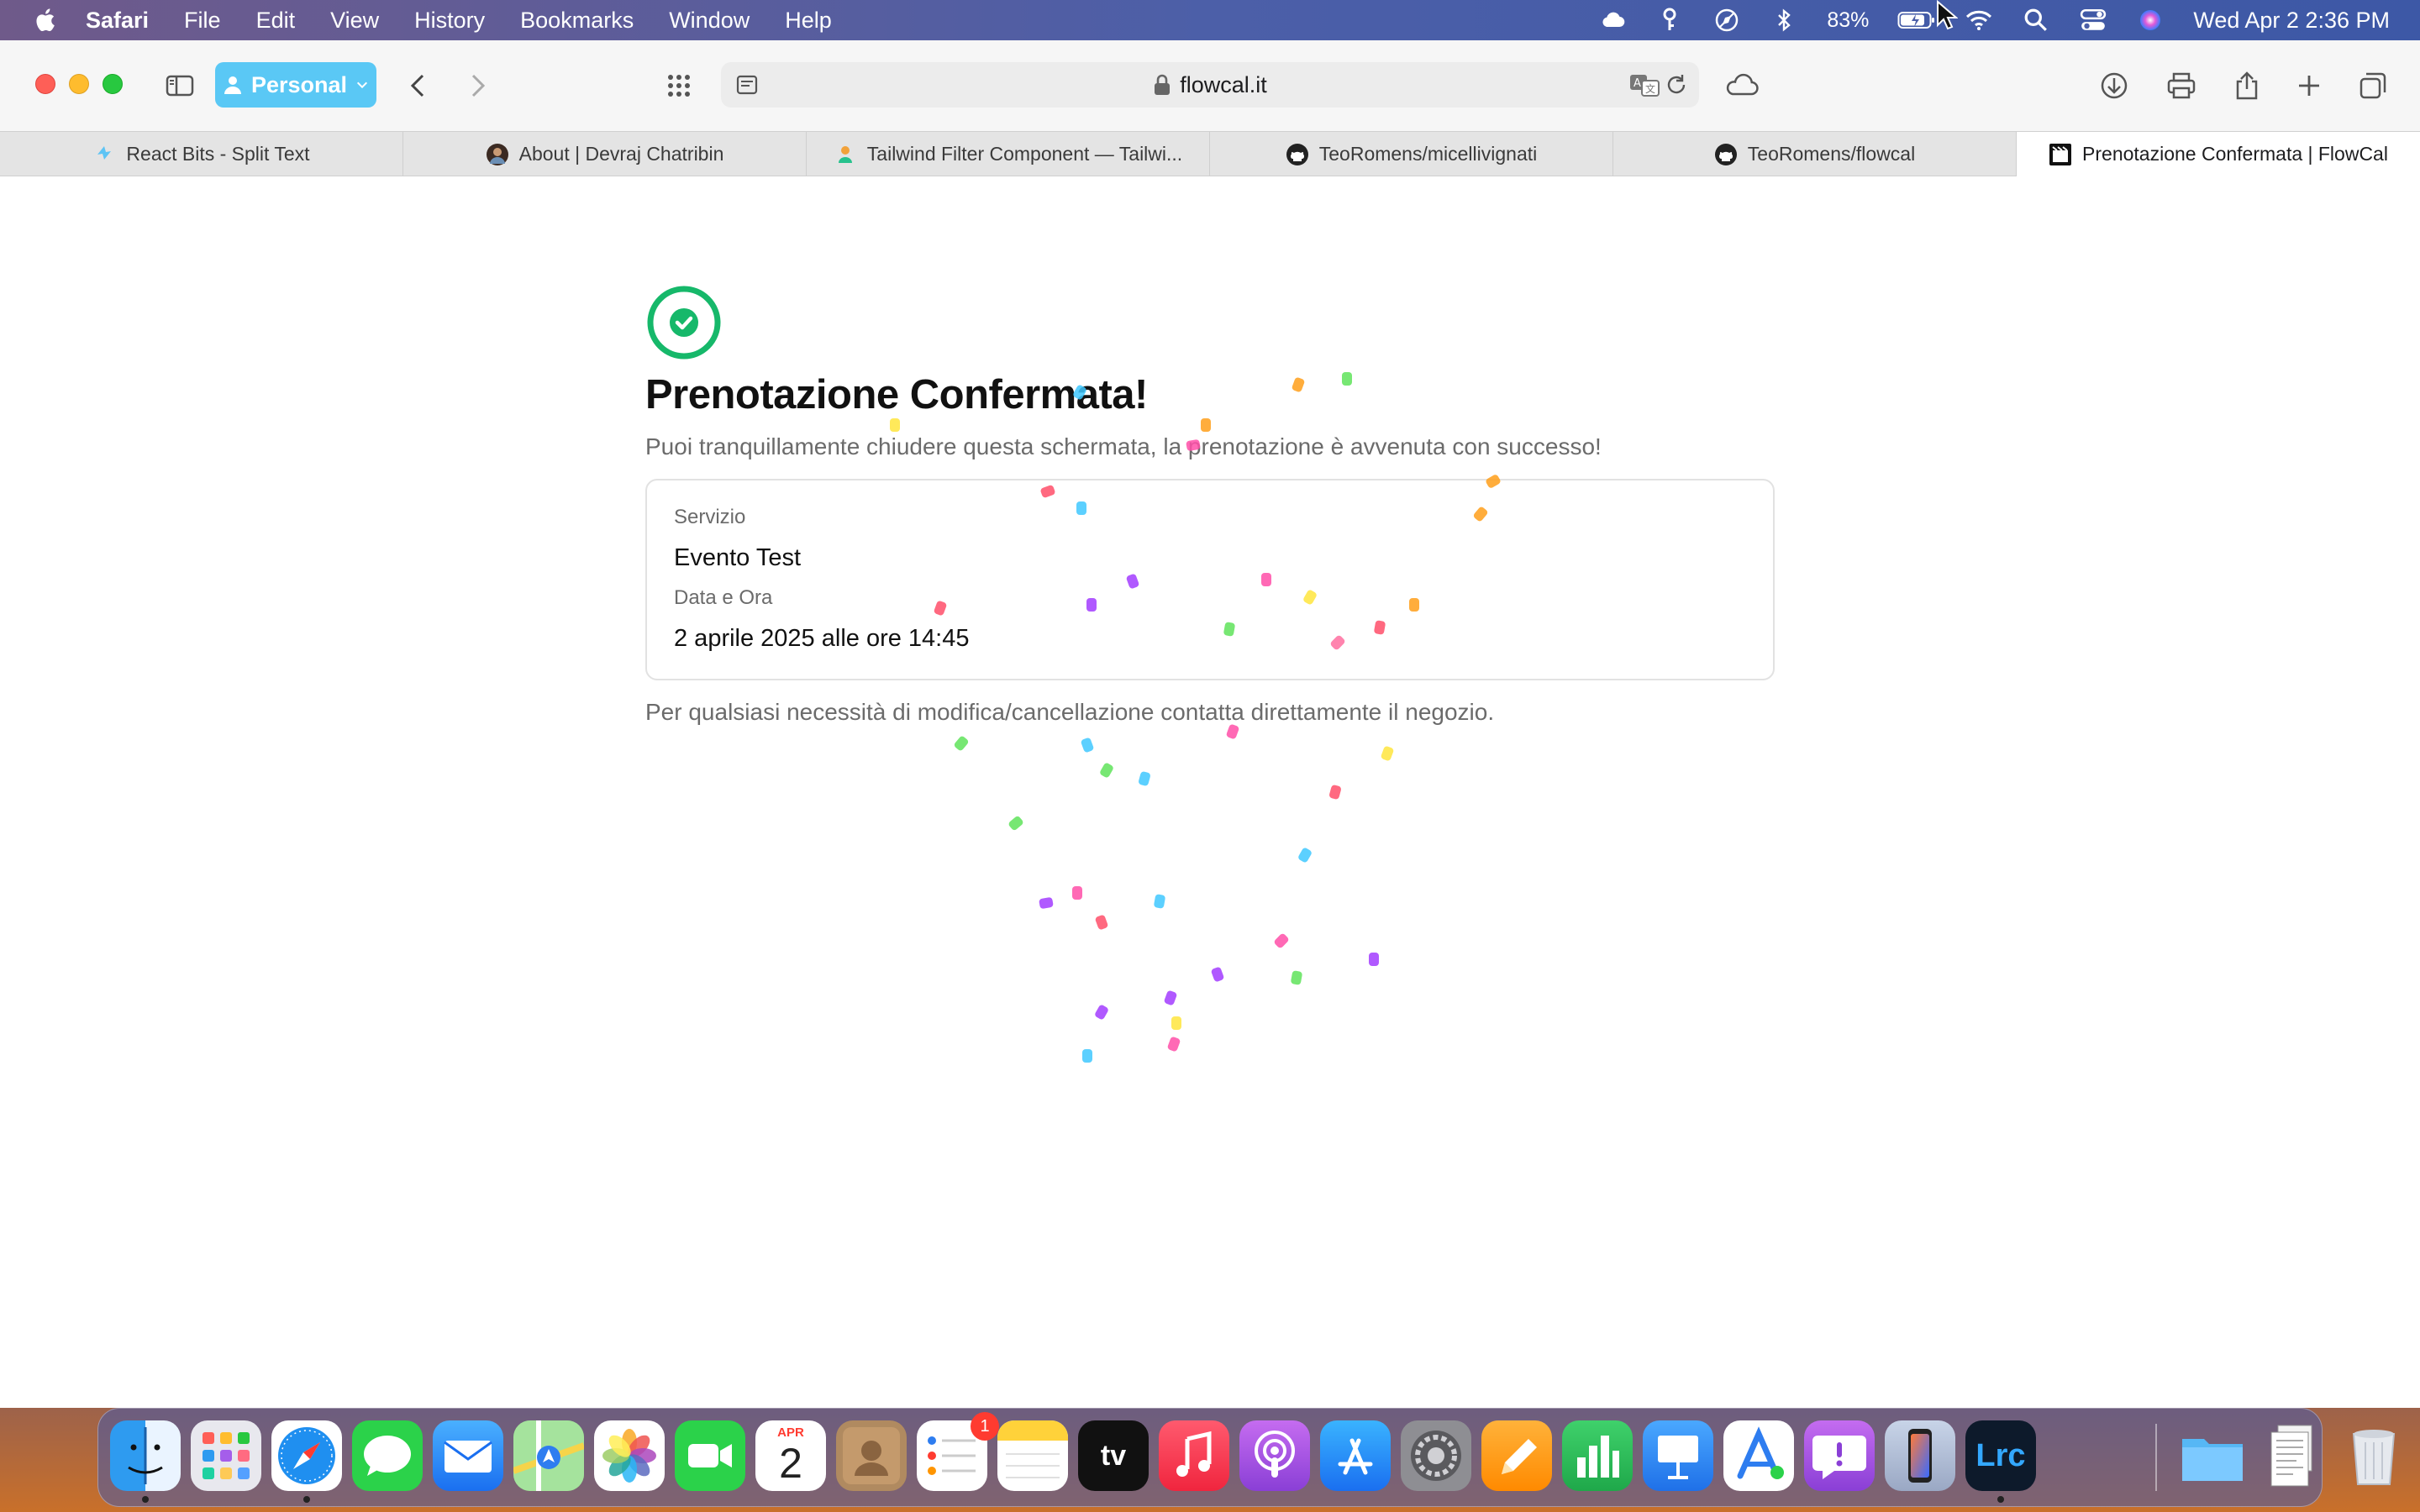 The height and width of the screenshot is (1512, 2420). Describe the element at coordinates (709, 21) in the screenshot. I see `menu-window: Window` at that location.